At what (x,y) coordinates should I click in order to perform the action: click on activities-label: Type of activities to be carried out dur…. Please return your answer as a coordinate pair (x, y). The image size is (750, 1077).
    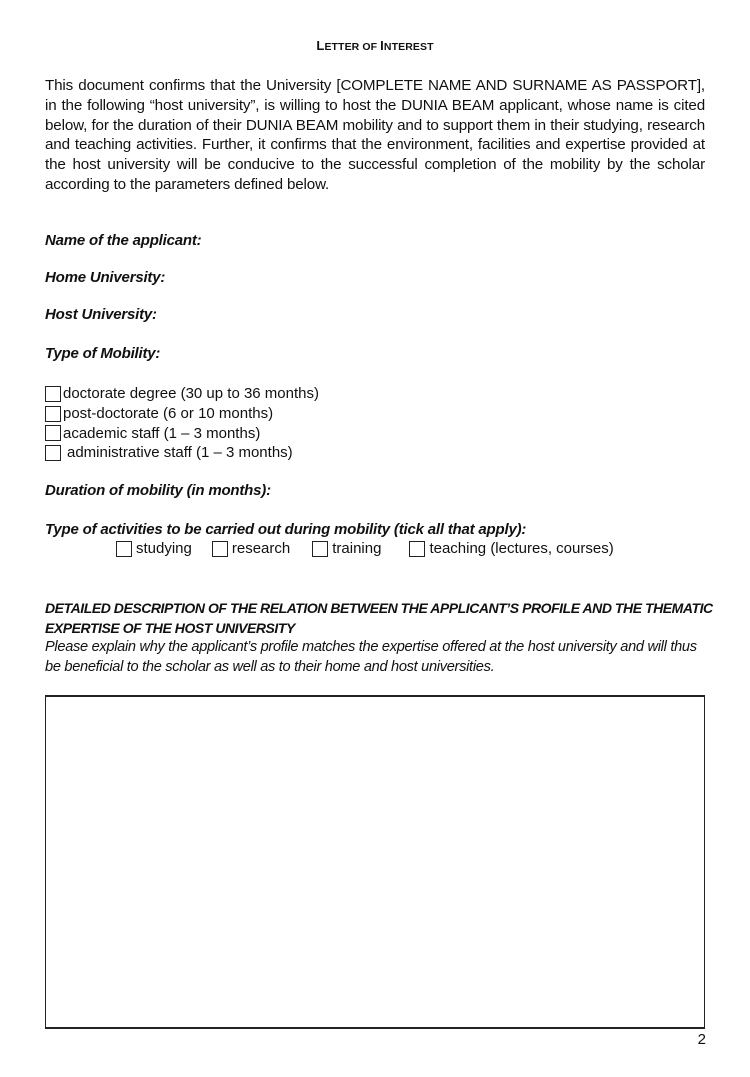
    Looking at the image, I should click on (286, 529).